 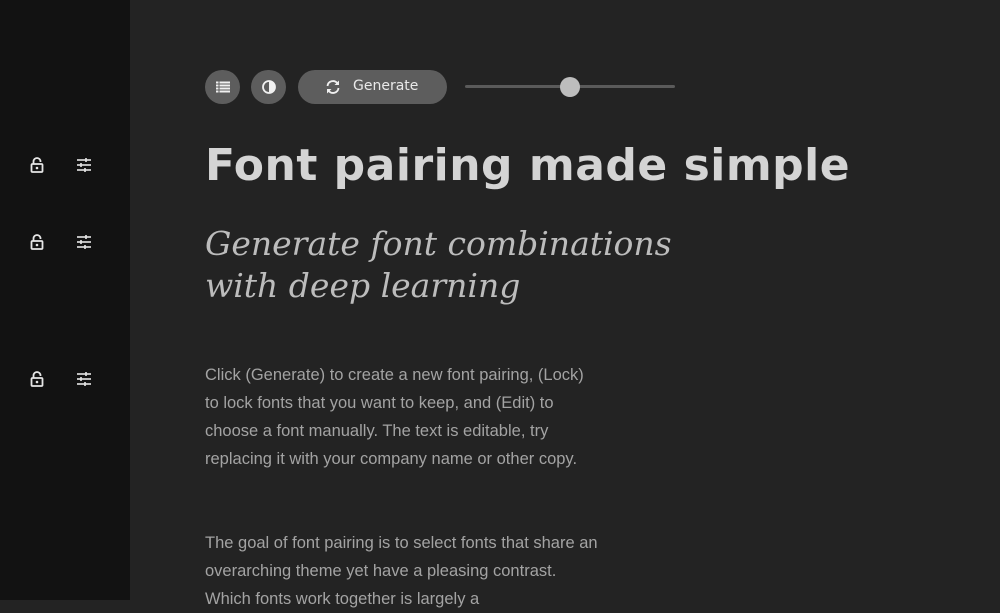 I want to click on sidebar, so click(x=65, y=300).